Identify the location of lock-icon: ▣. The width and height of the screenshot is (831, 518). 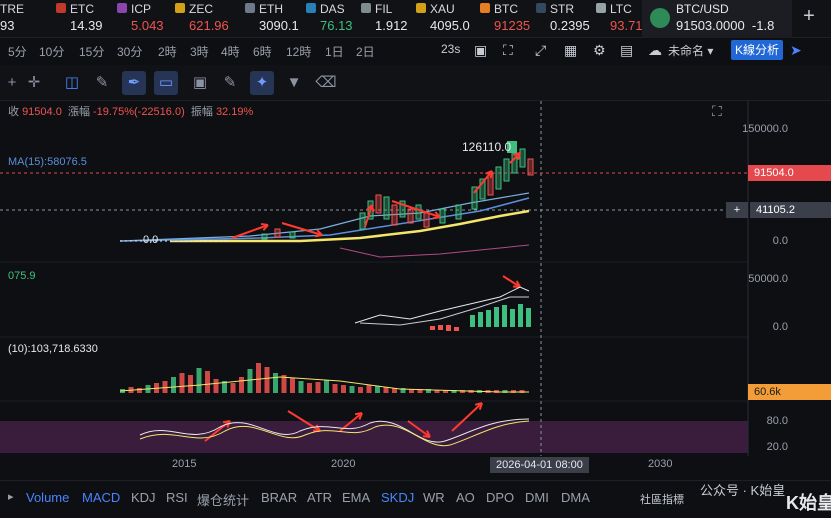
(200, 83).